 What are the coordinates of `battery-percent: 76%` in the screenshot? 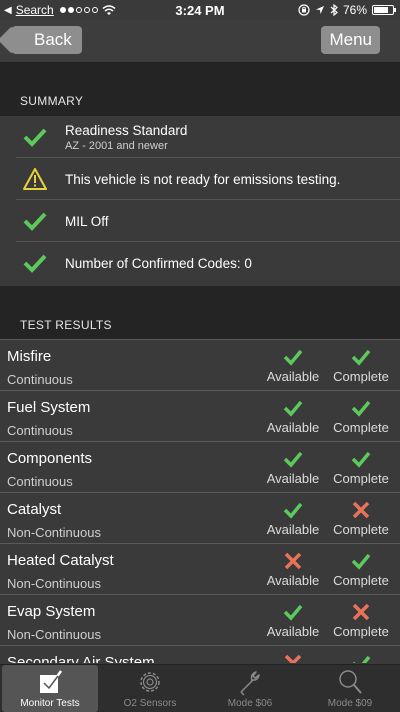 It's located at (354, 10).